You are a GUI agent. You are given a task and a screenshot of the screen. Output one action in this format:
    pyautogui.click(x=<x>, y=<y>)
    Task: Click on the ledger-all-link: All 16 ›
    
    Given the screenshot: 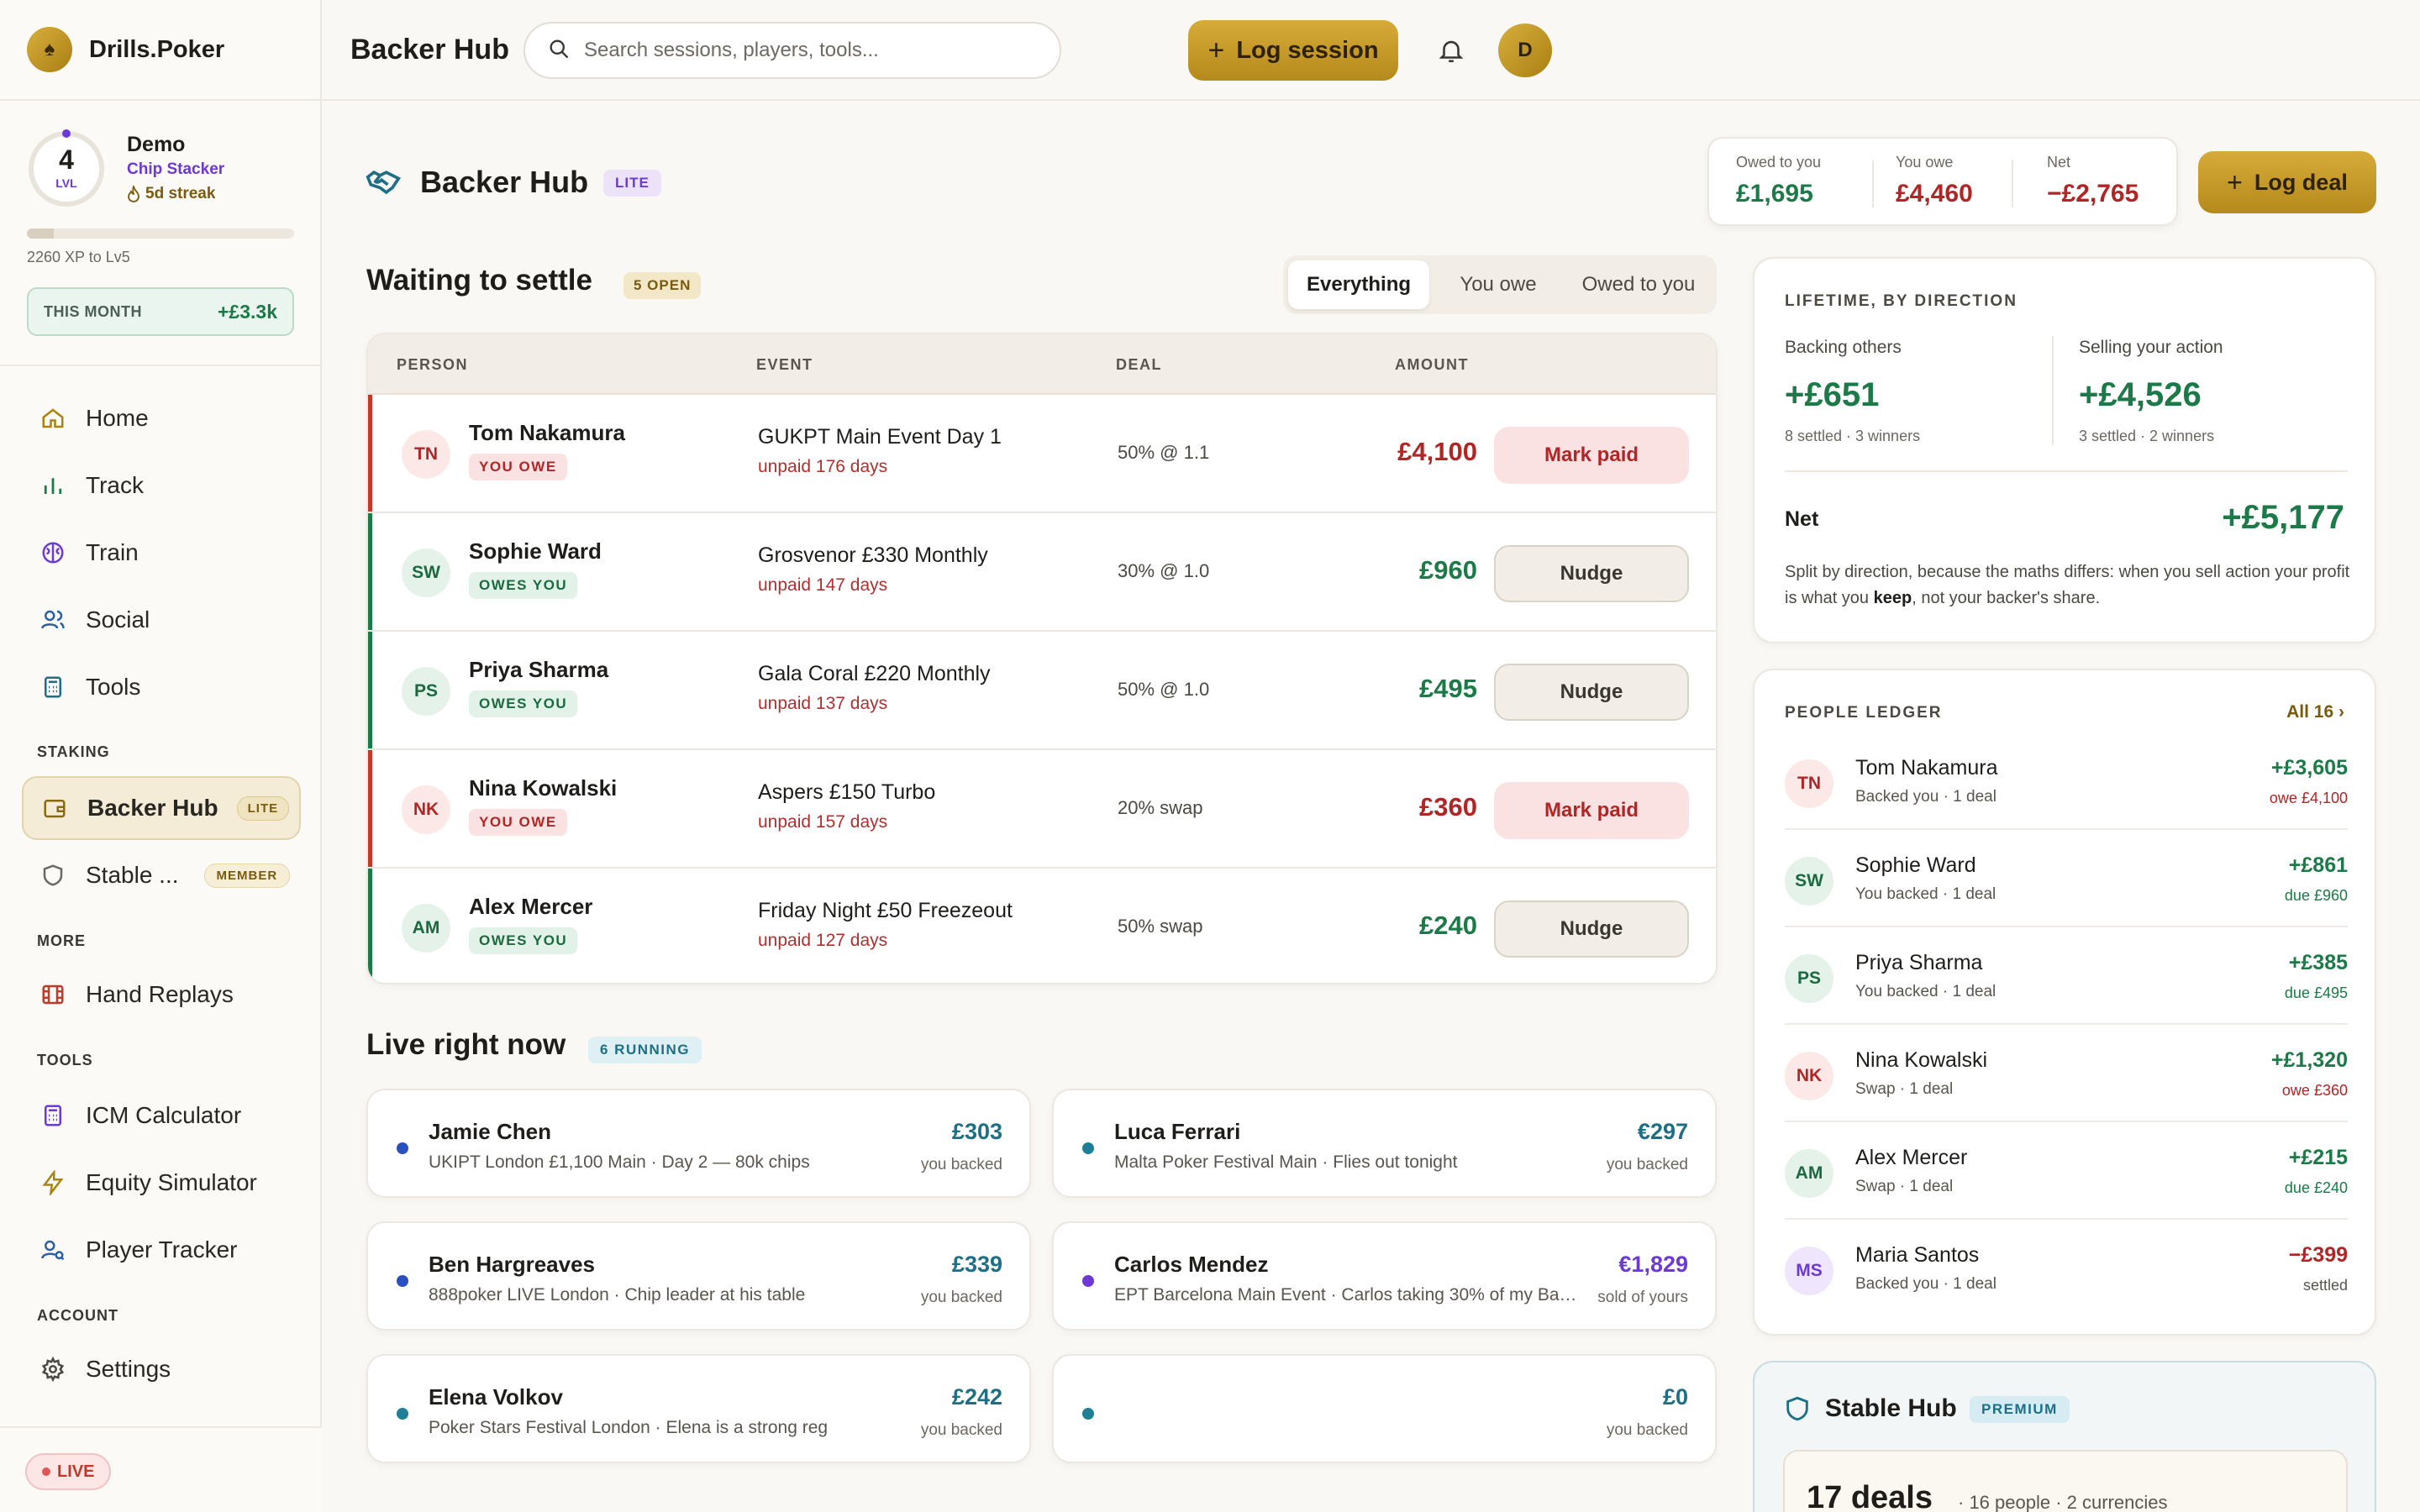 What is the action you would take?
    pyautogui.click(x=2315, y=712)
    